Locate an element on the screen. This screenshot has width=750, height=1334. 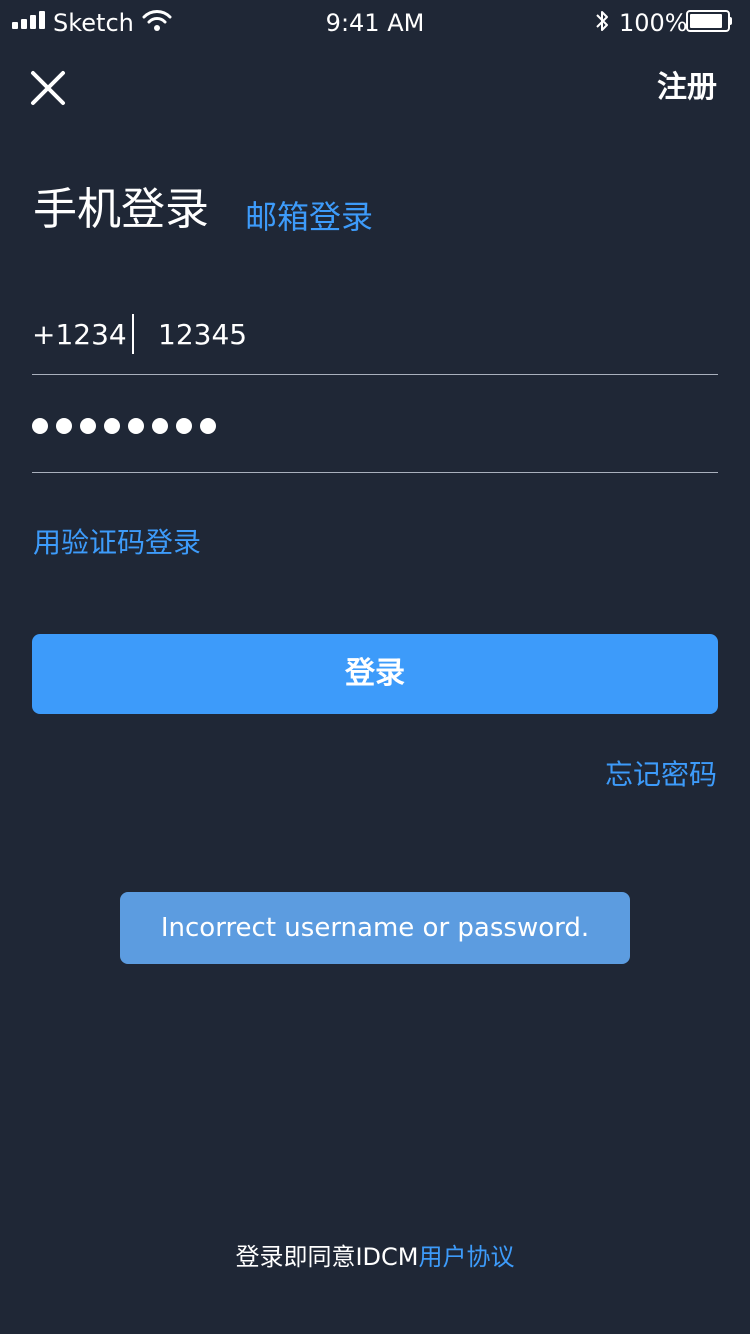
wifi-icon is located at coordinates (157, 20).